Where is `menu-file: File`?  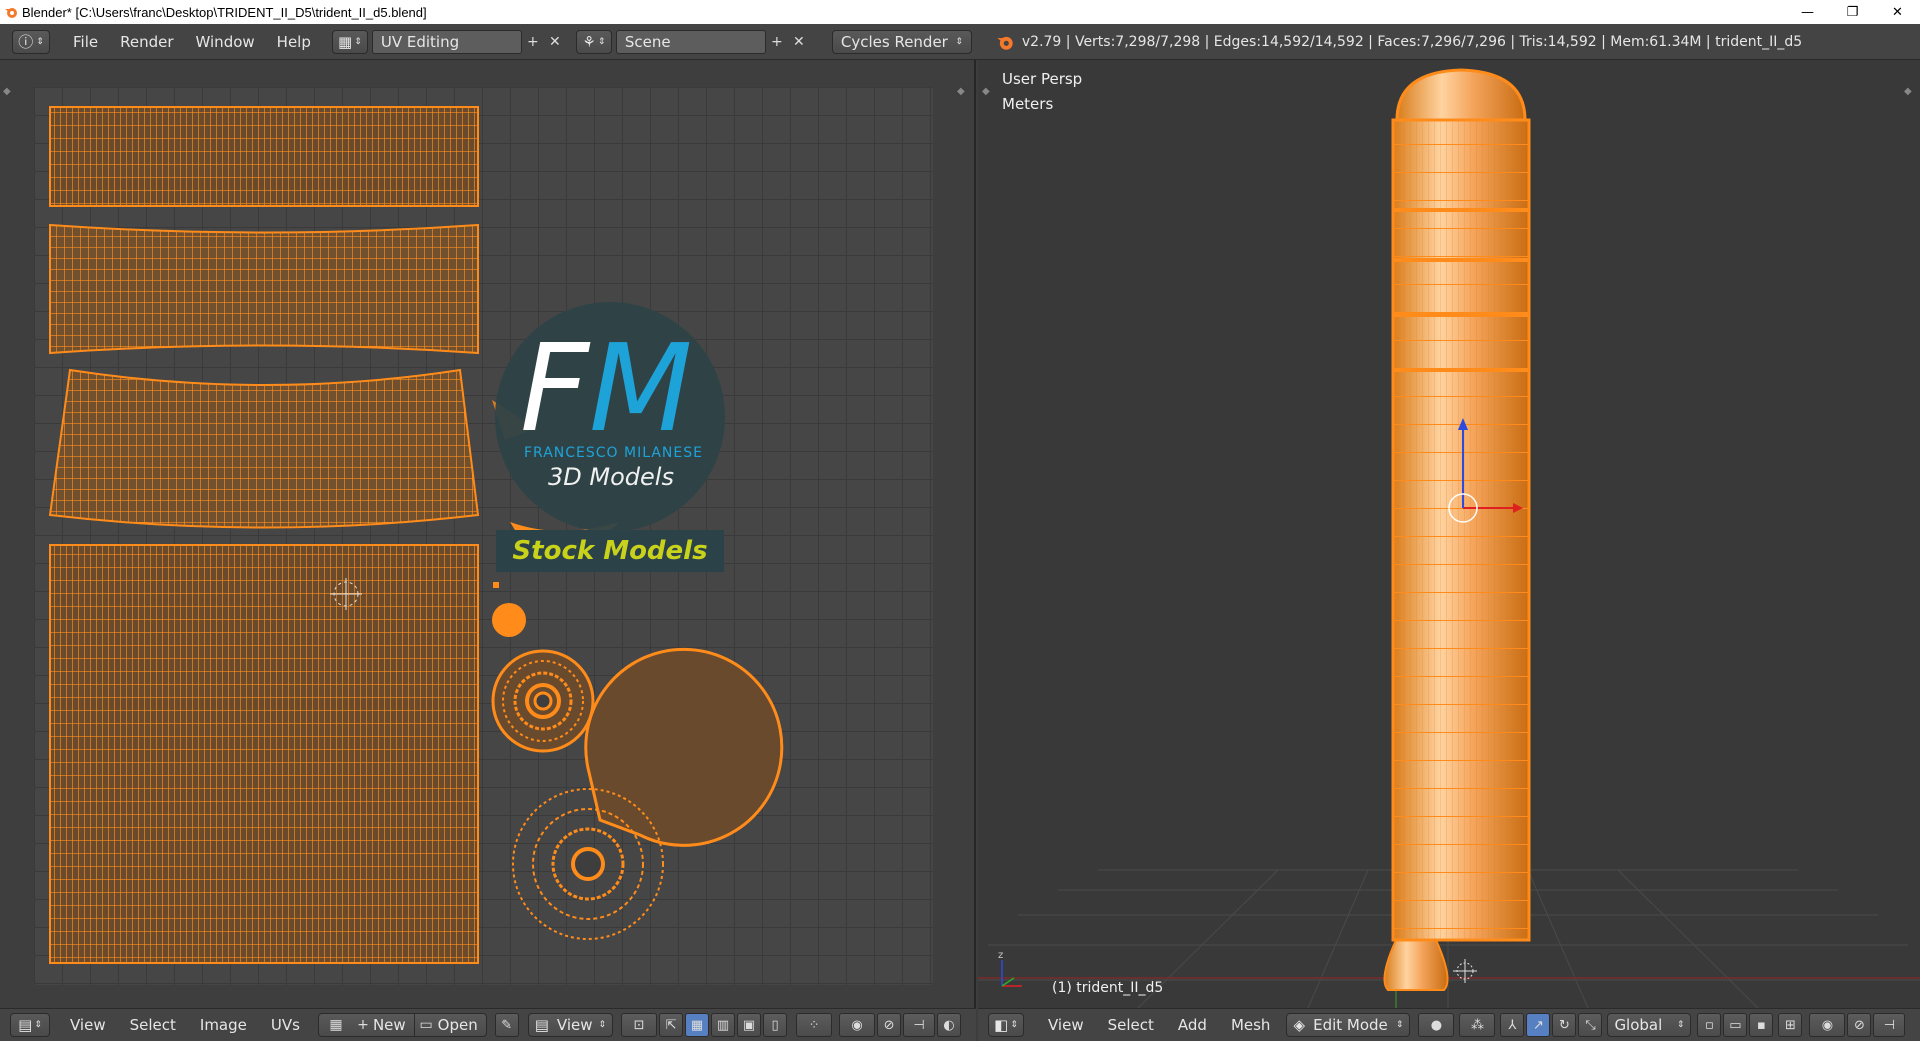 menu-file: File is located at coordinates (85, 42).